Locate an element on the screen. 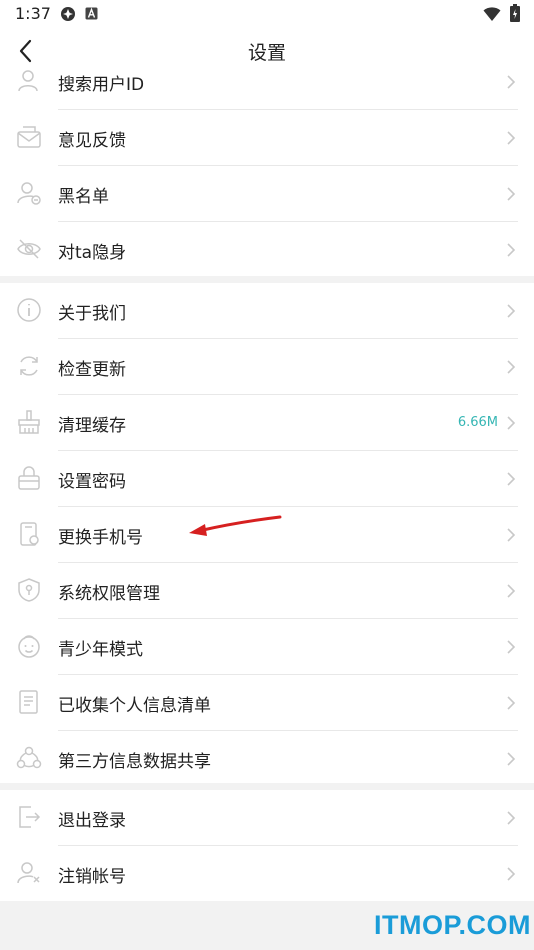 This screenshot has height=950, width=534. settings-row-check-update: 检查更新 is located at coordinates (267, 367).